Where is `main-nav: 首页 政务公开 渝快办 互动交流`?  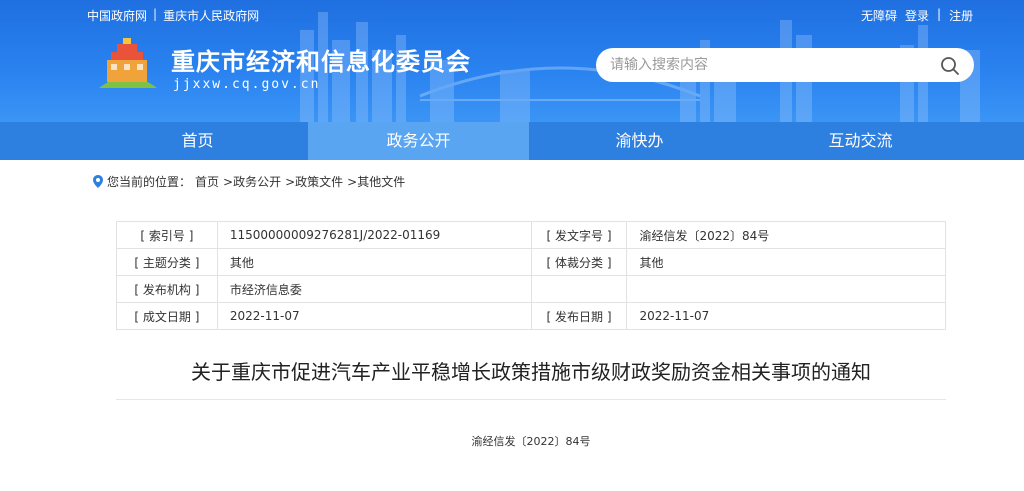 main-nav: 首页 政务公开 渝快办 互动交流 is located at coordinates (512, 141).